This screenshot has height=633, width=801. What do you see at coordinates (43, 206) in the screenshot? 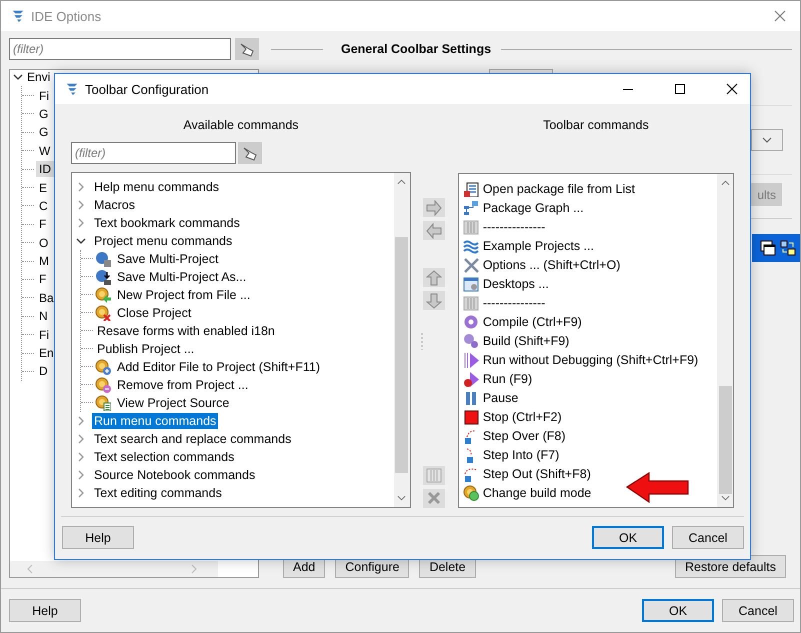
I see `tree-item: C` at bounding box center [43, 206].